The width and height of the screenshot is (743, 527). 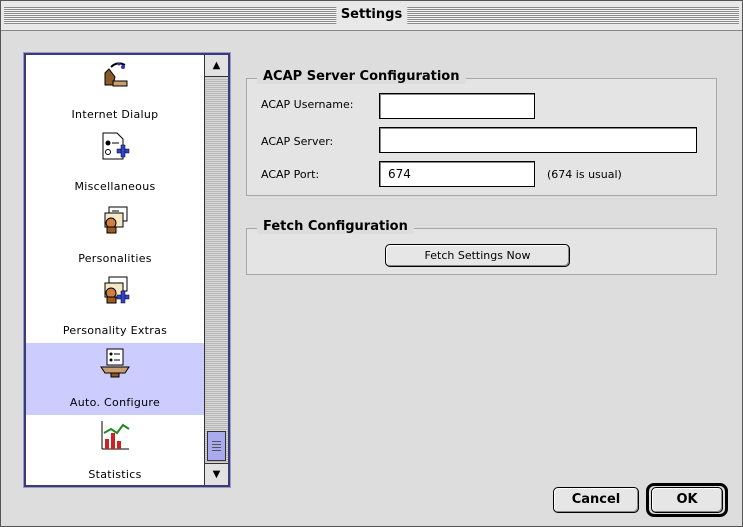 I want to click on acap-server-label: ACAP Server:, so click(x=297, y=141).